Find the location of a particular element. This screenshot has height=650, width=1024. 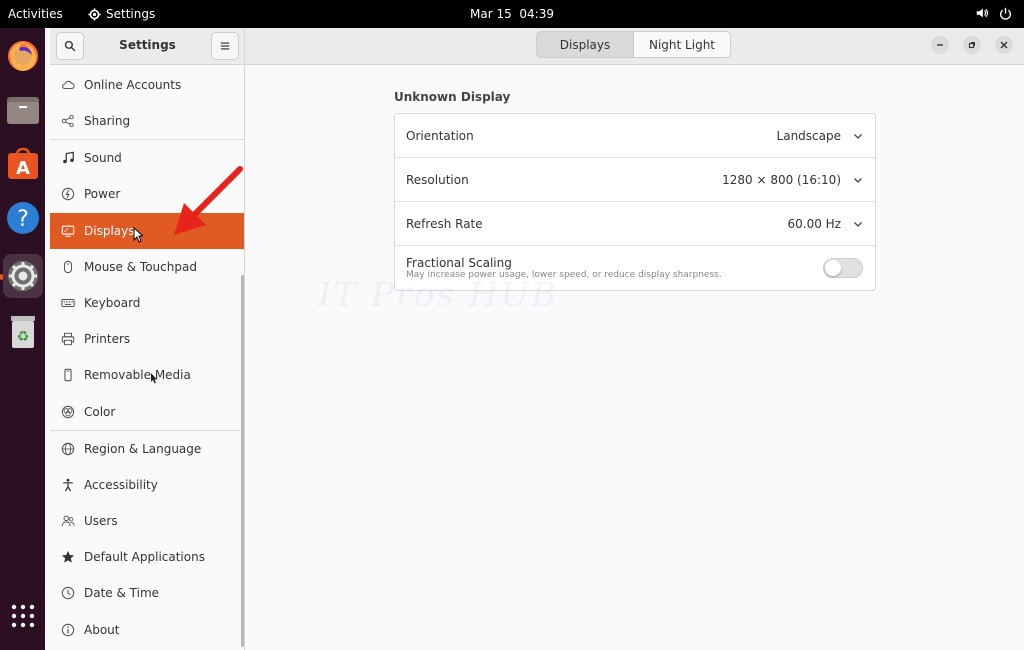

power-menu-icon is located at coordinates (1005, 13).